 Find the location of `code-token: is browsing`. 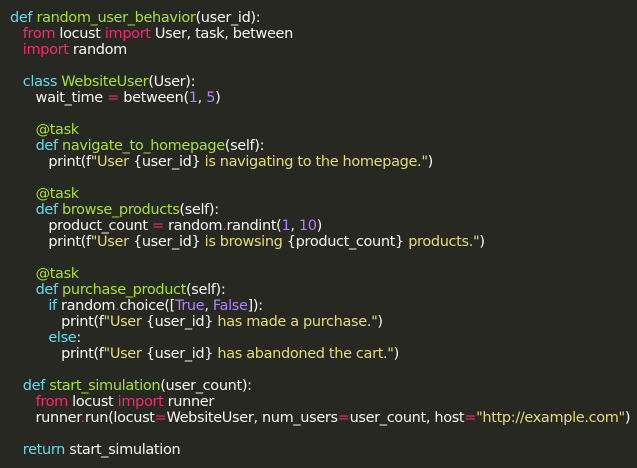

code-token: is browsing is located at coordinates (243, 242).